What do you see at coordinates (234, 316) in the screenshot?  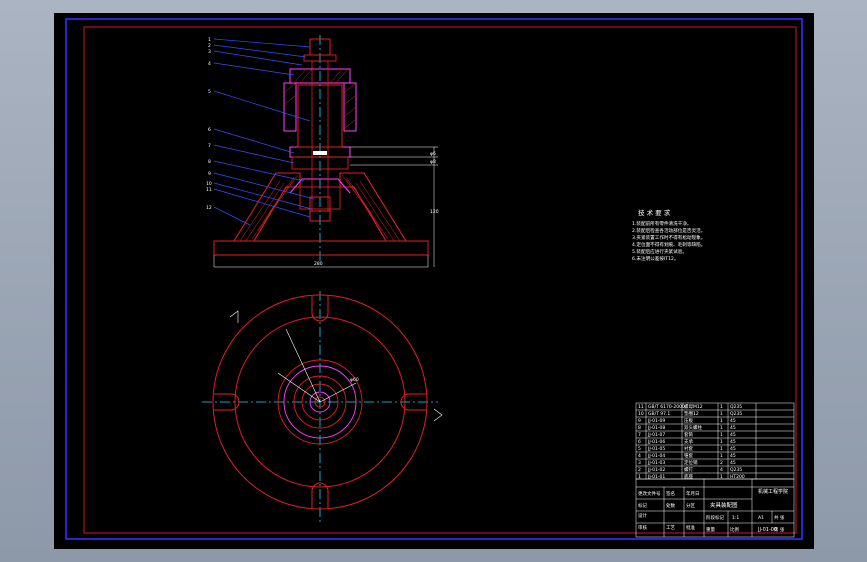 I see `section-arrow-left` at bounding box center [234, 316].